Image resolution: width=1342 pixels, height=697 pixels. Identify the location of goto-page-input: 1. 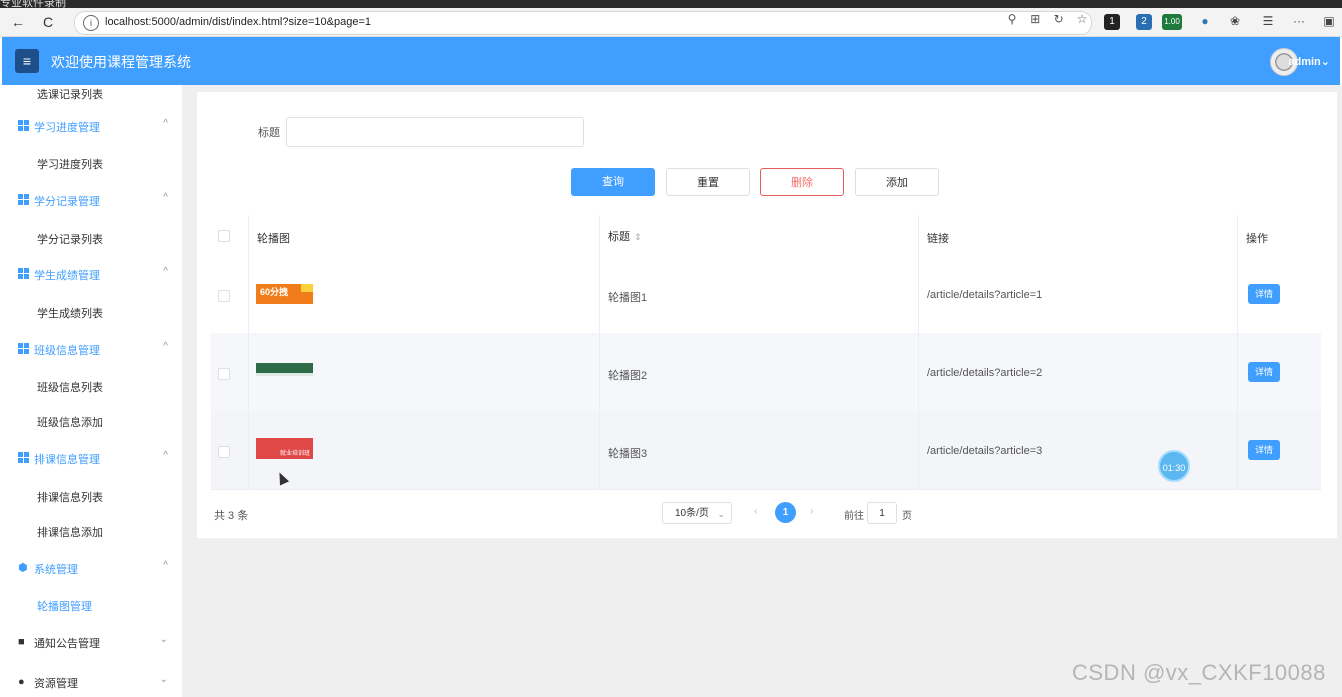
(882, 513).